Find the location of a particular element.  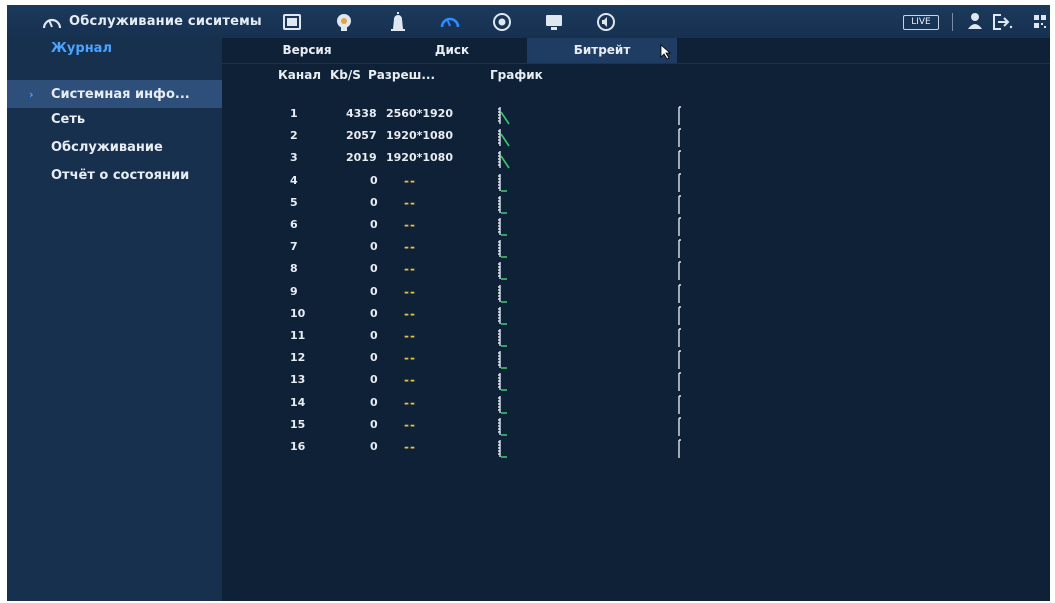

sidebar-item-status-report: Отчёт о состоянии is located at coordinates (114, 175).